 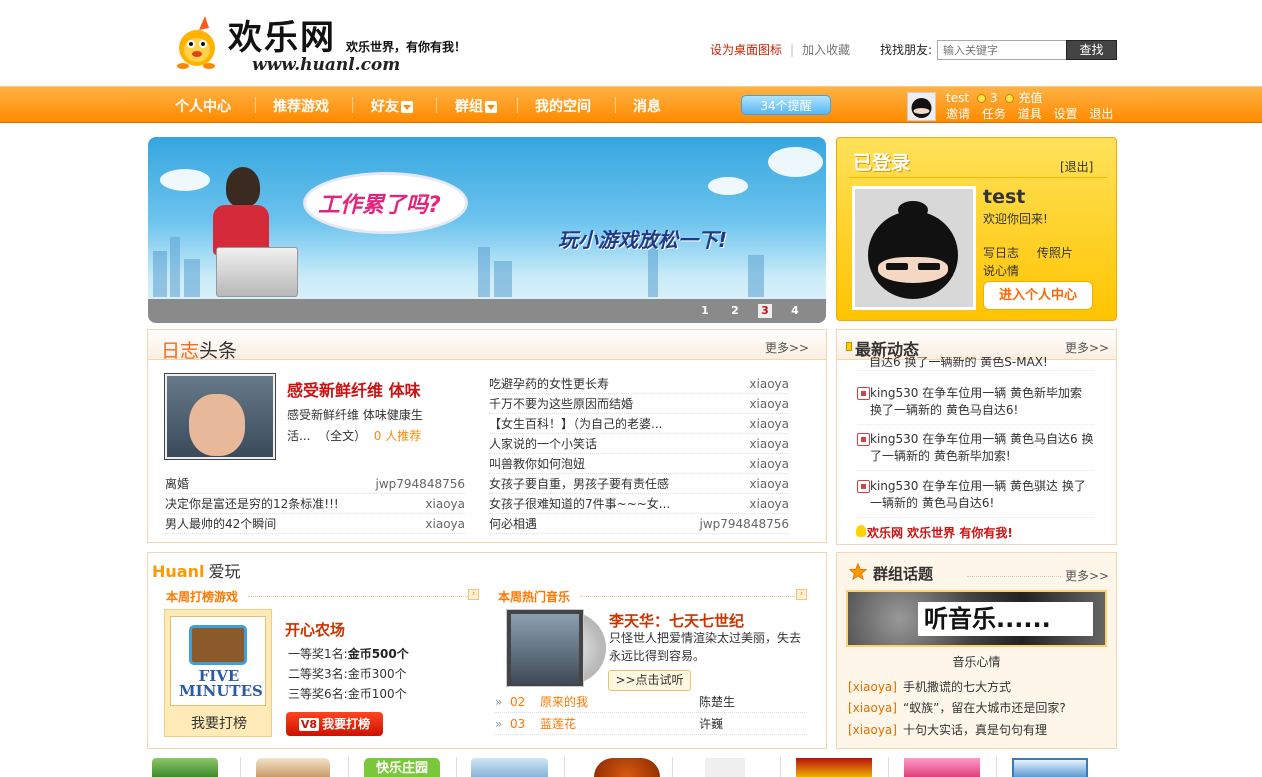 I want to click on join-ranking-button: V8 我要打榜, so click(x=334, y=724).